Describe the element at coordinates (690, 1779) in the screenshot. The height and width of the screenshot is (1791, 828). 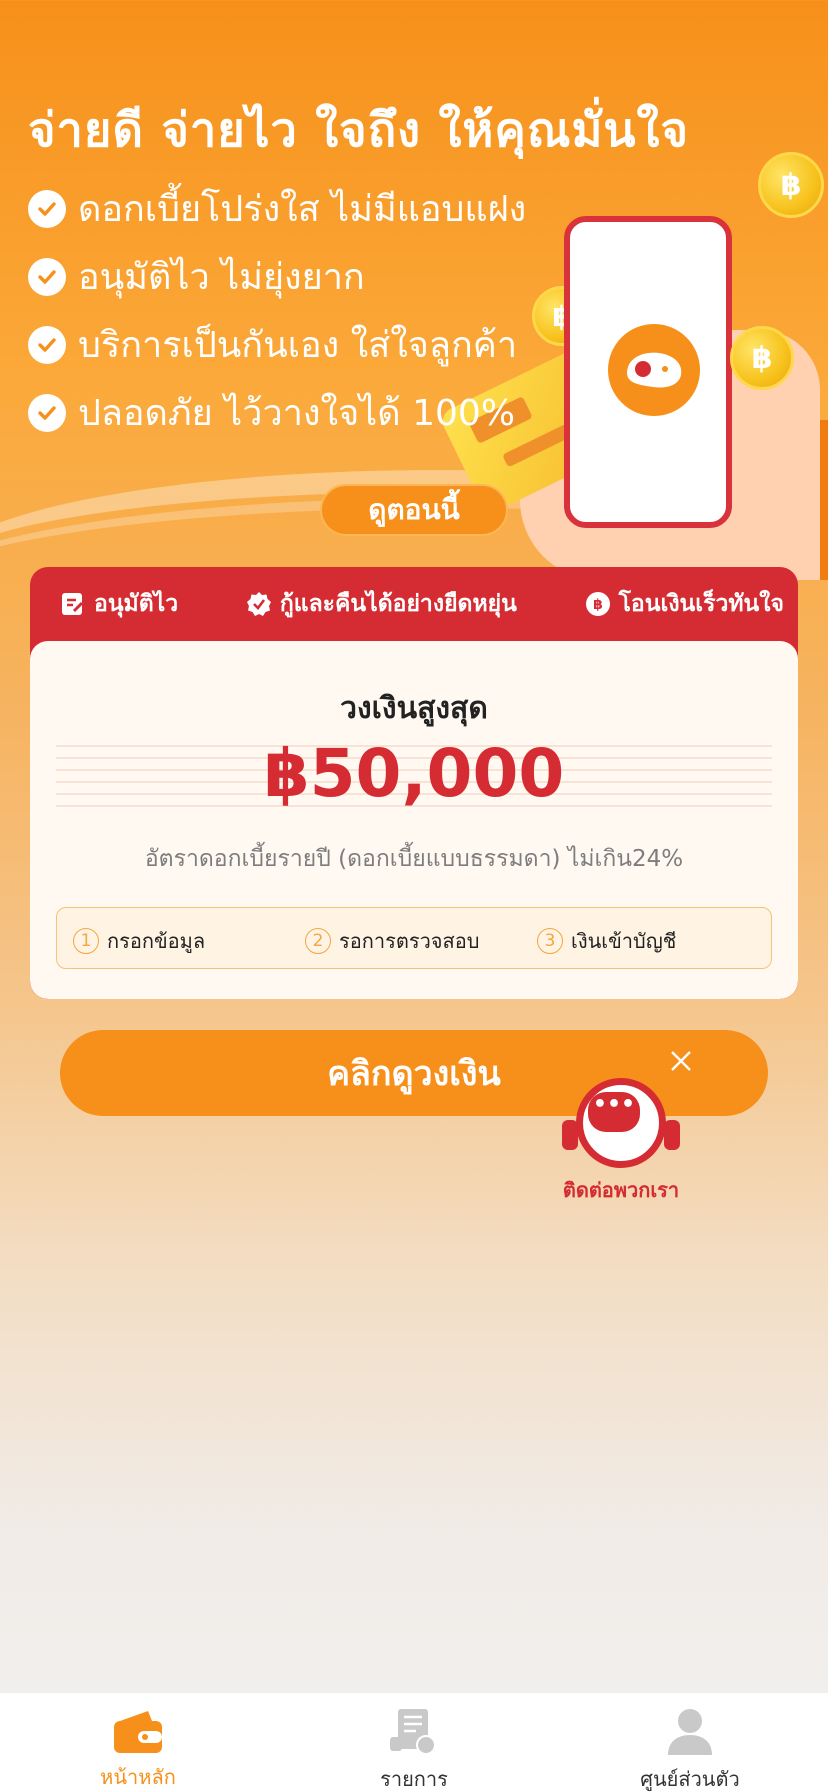
I see `tab-label: ศูนย์ส่วนตัว` at that location.